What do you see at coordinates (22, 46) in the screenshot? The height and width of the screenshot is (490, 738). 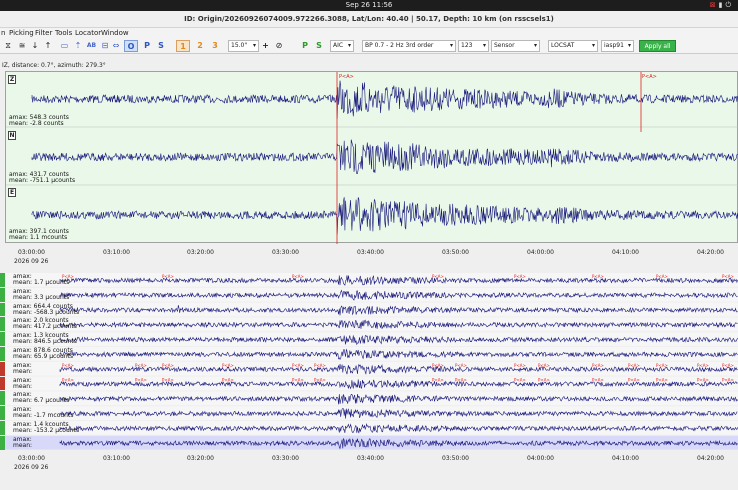 I see `align-icon: ≊` at bounding box center [22, 46].